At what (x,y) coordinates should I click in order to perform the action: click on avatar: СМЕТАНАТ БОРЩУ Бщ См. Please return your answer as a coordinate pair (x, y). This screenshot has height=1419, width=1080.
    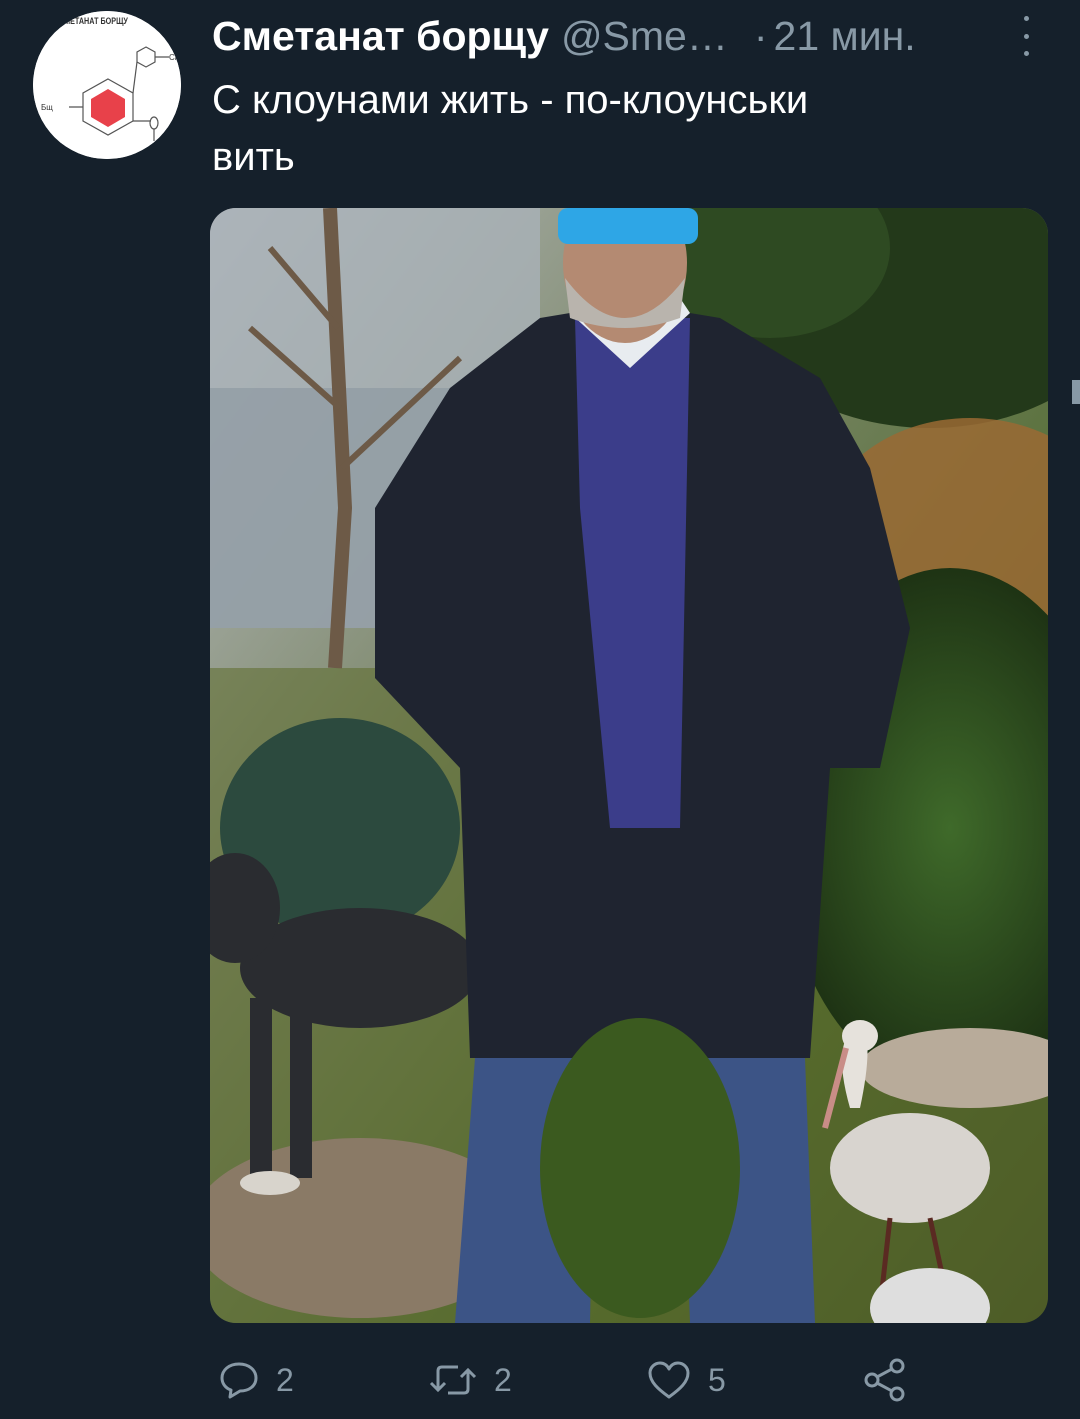
    Looking at the image, I should click on (107, 85).